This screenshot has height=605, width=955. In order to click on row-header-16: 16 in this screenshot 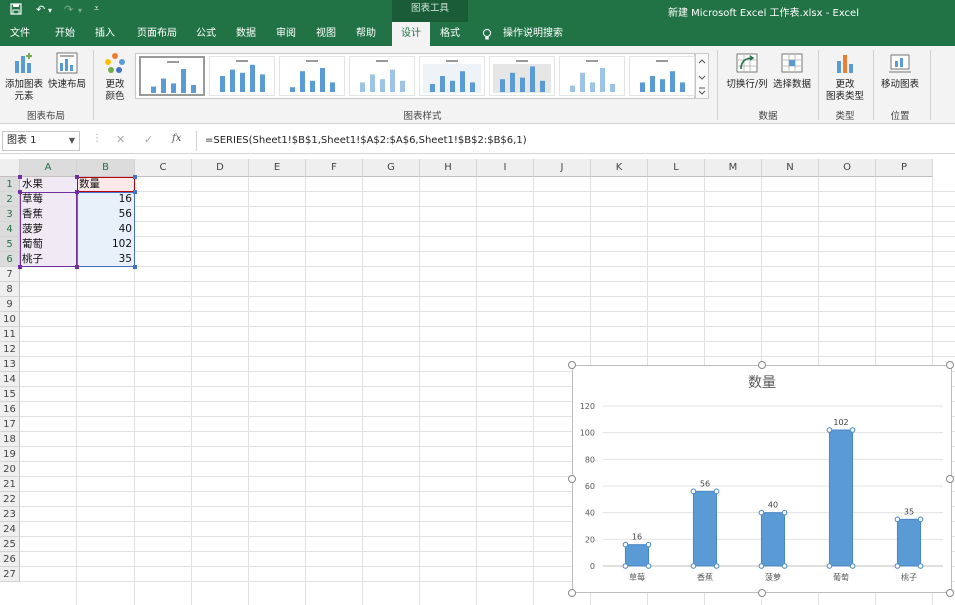, I will do `click(10, 409)`.